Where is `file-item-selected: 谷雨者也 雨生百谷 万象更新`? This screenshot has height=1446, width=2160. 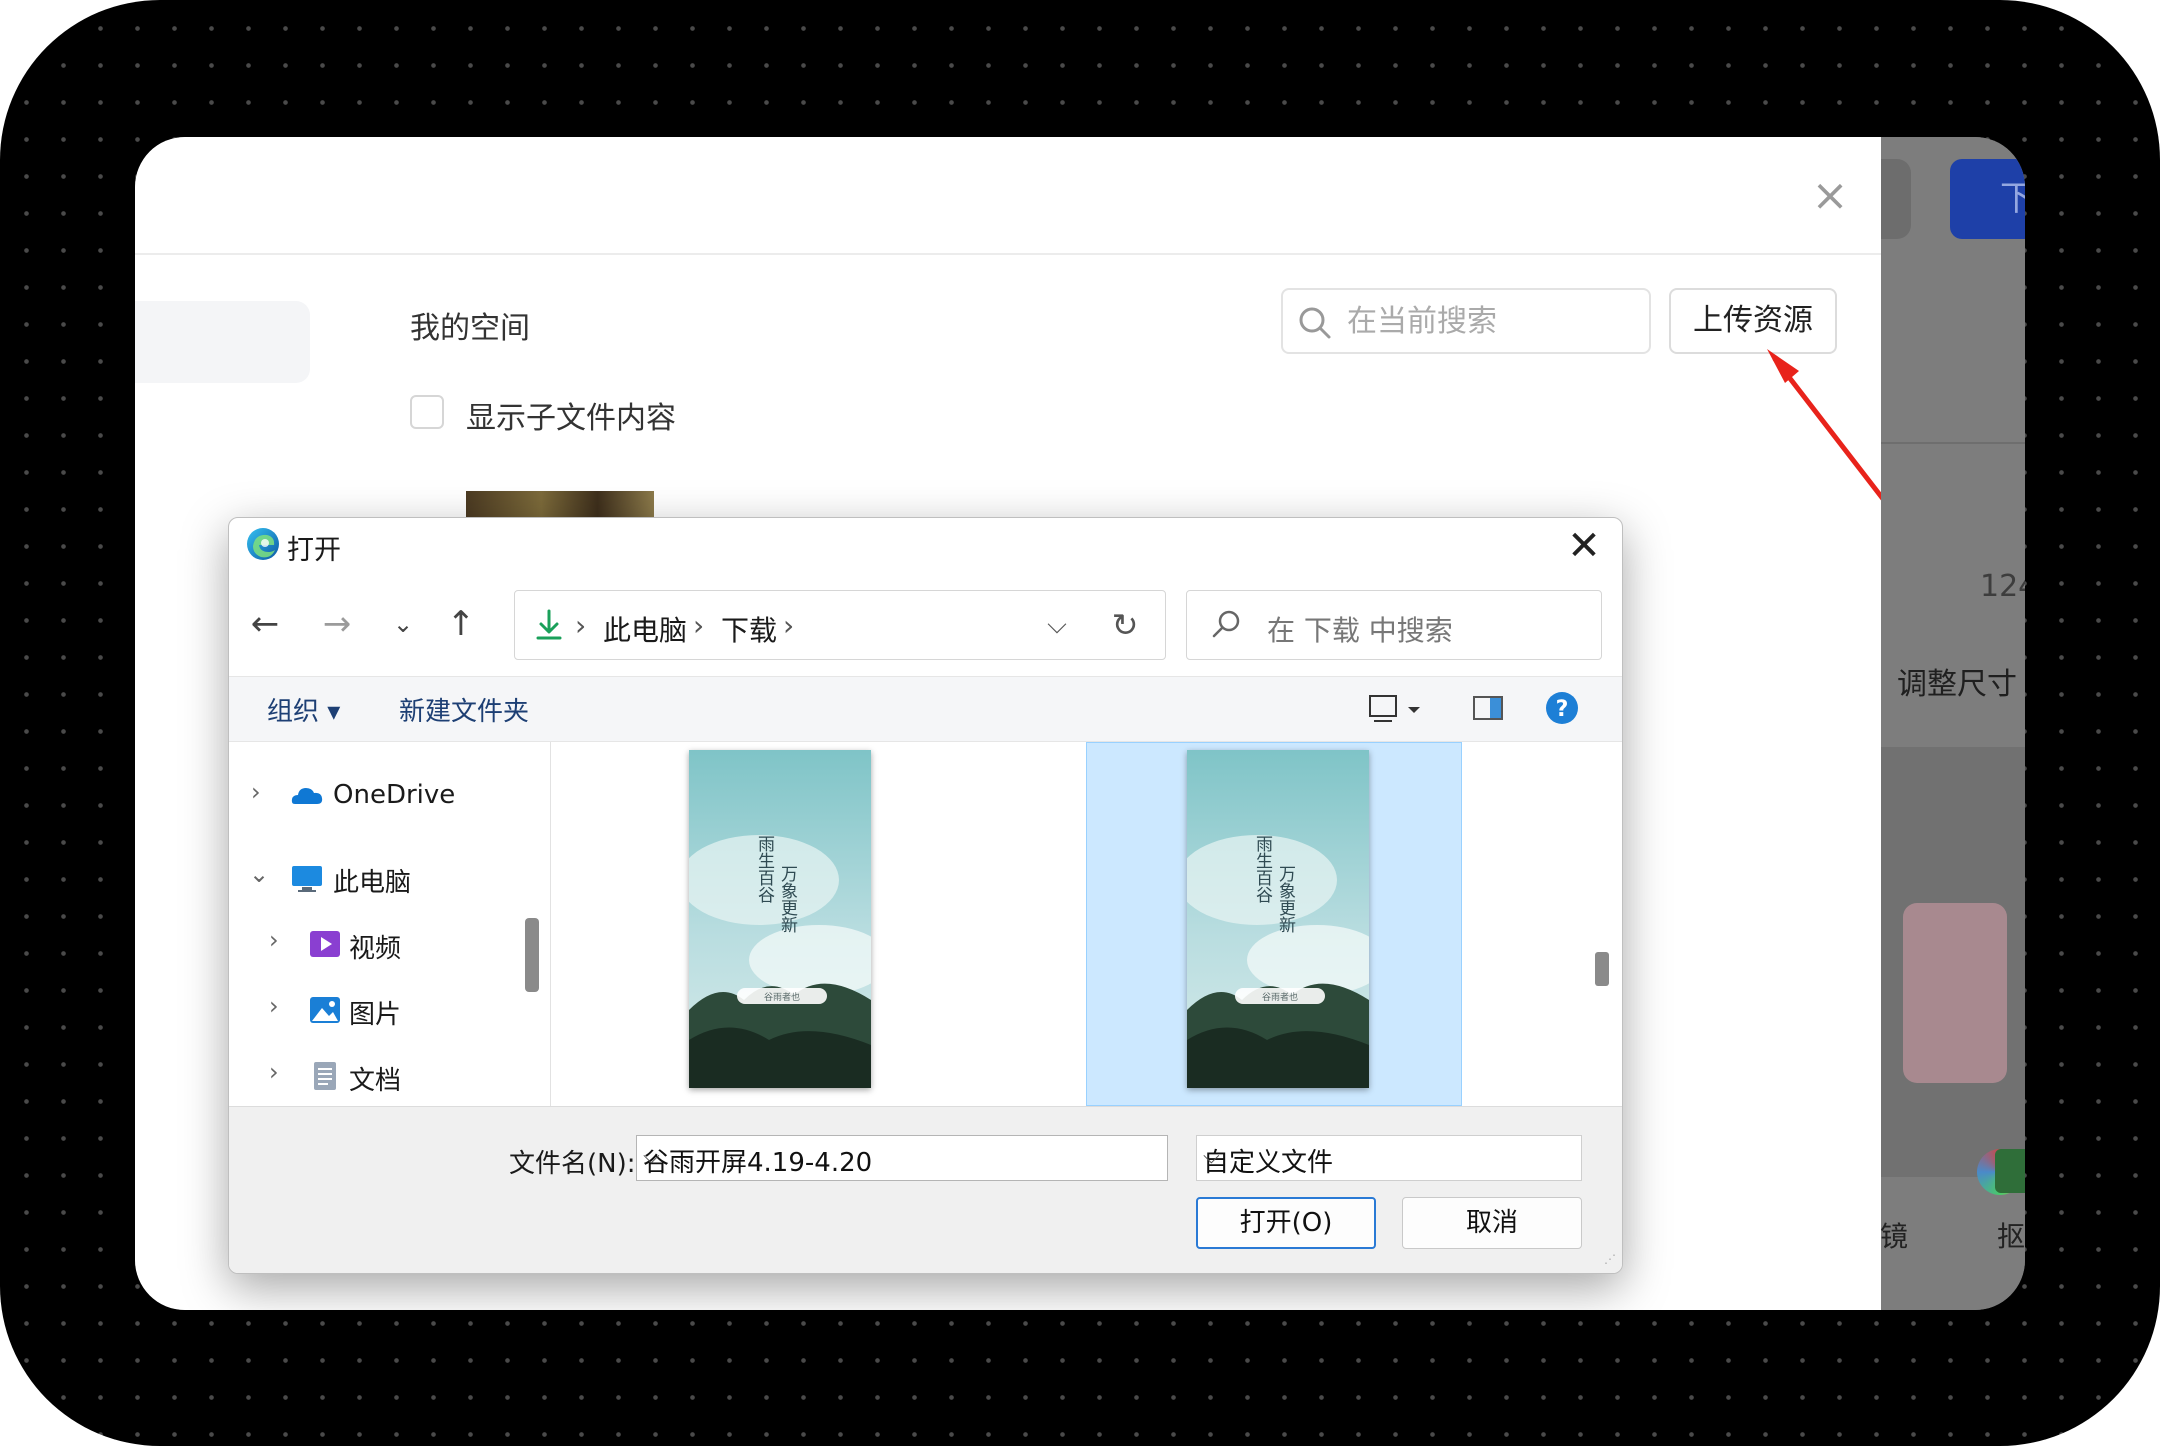 file-item-selected: 谷雨者也 雨生百谷 万象更新 is located at coordinates (1278, 919).